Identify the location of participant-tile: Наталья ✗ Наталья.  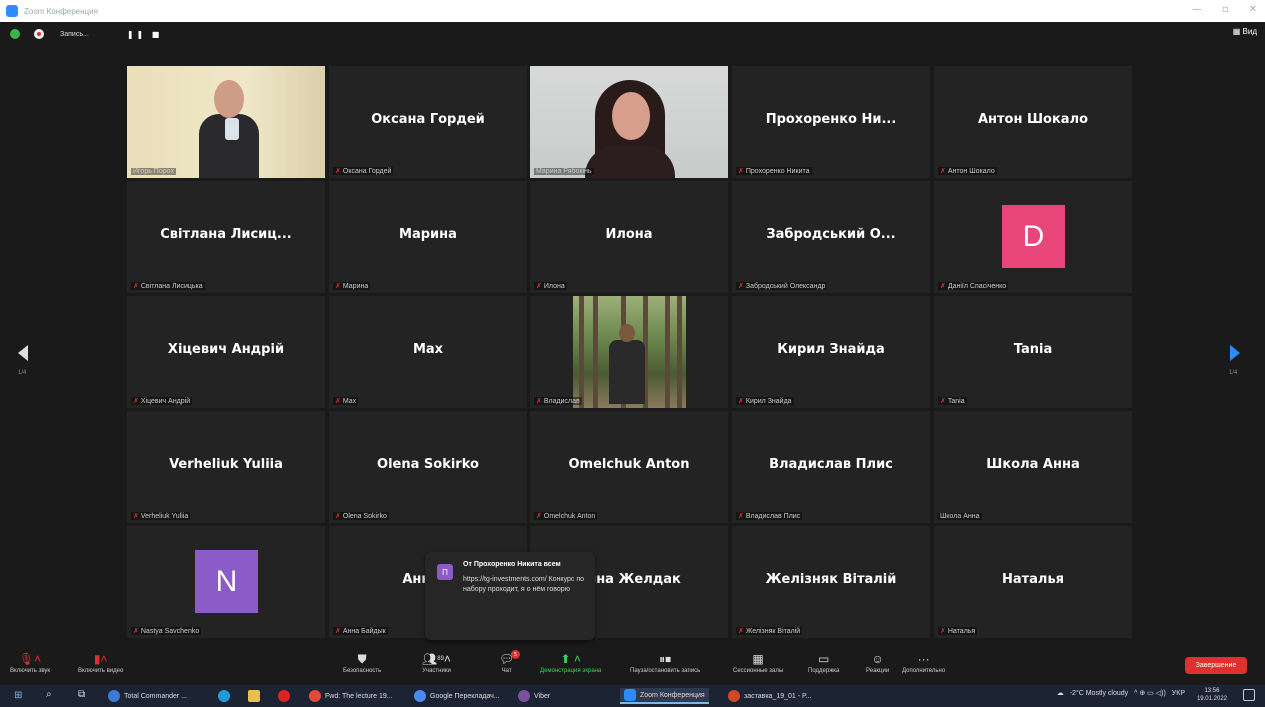
(1033, 582).